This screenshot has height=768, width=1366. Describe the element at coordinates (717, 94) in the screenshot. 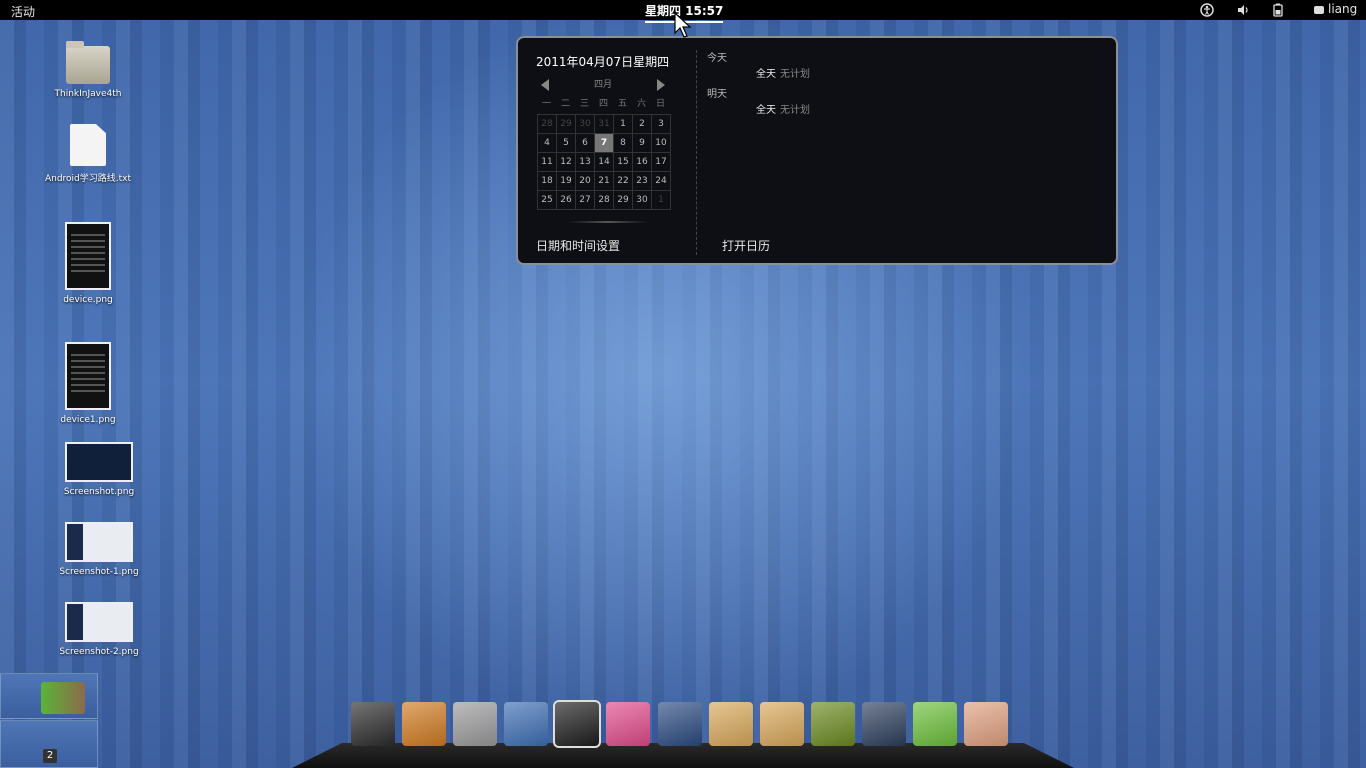

I see `events-tomorrow-heading: 明天` at that location.